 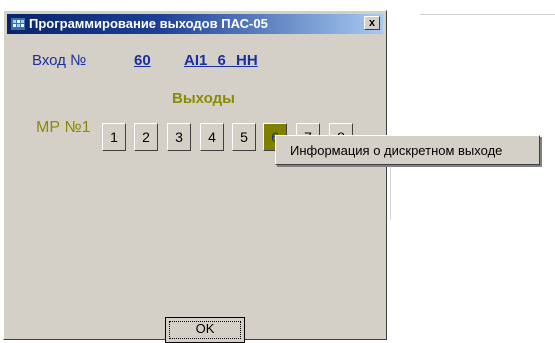 What do you see at coordinates (63, 127) in the screenshot?
I see `relay-module-label: МР №1` at bounding box center [63, 127].